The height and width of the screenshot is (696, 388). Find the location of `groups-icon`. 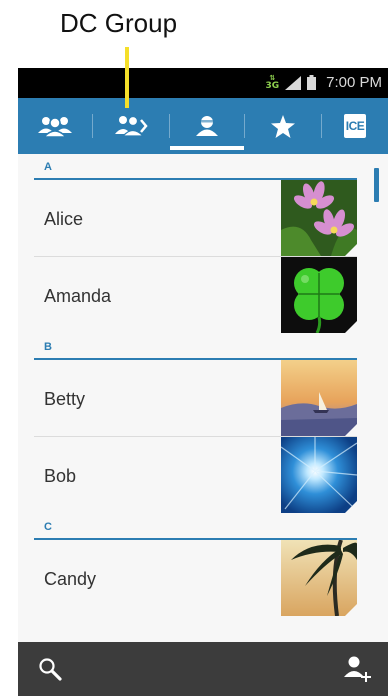

groups-icon is located at coordinates (55, 127).